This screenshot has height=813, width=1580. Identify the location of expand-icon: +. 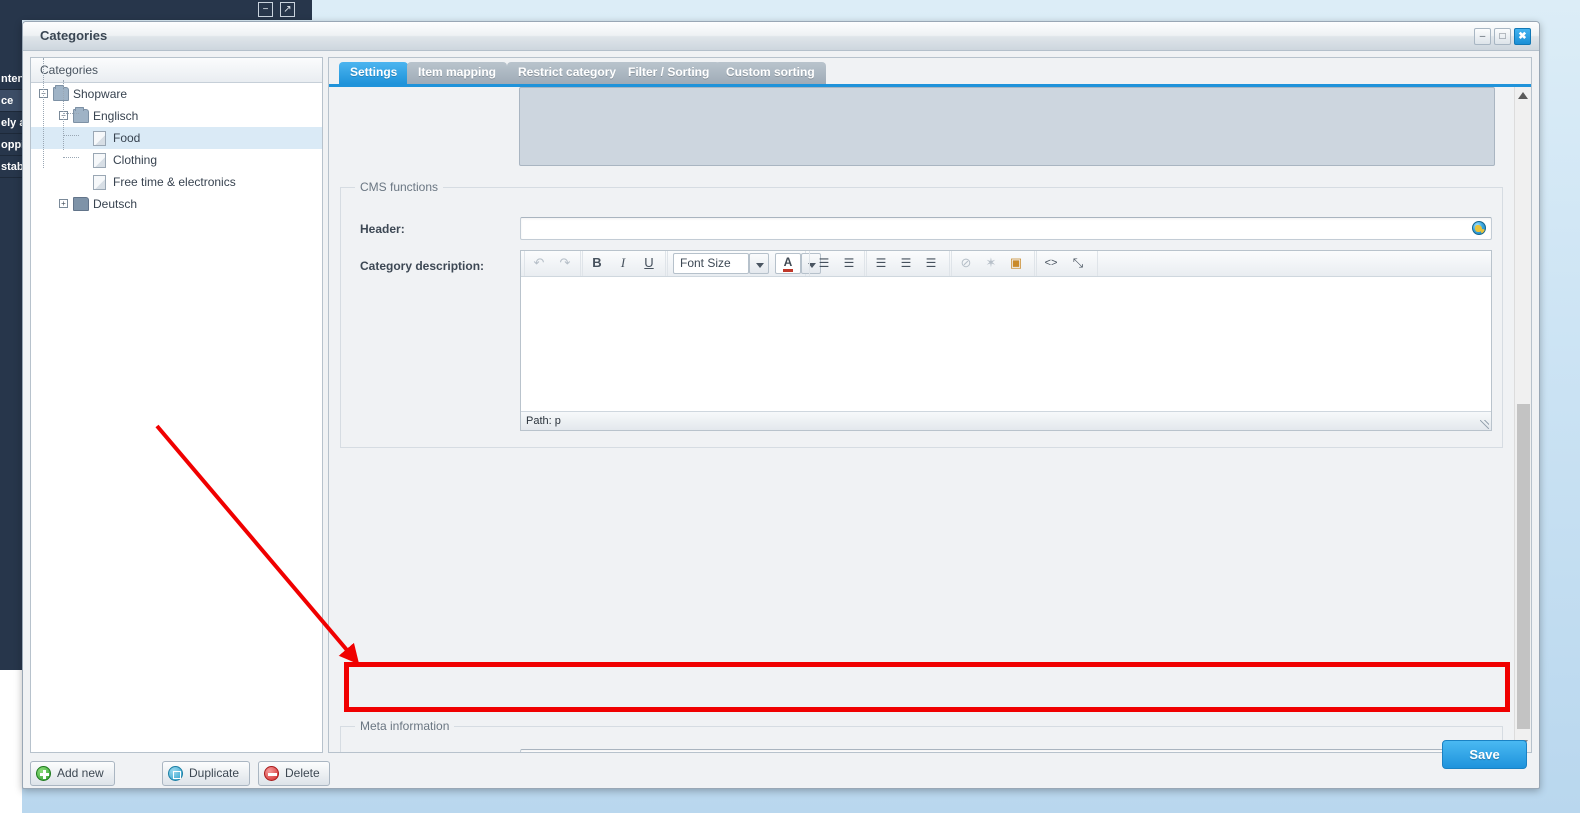
(63, 203).